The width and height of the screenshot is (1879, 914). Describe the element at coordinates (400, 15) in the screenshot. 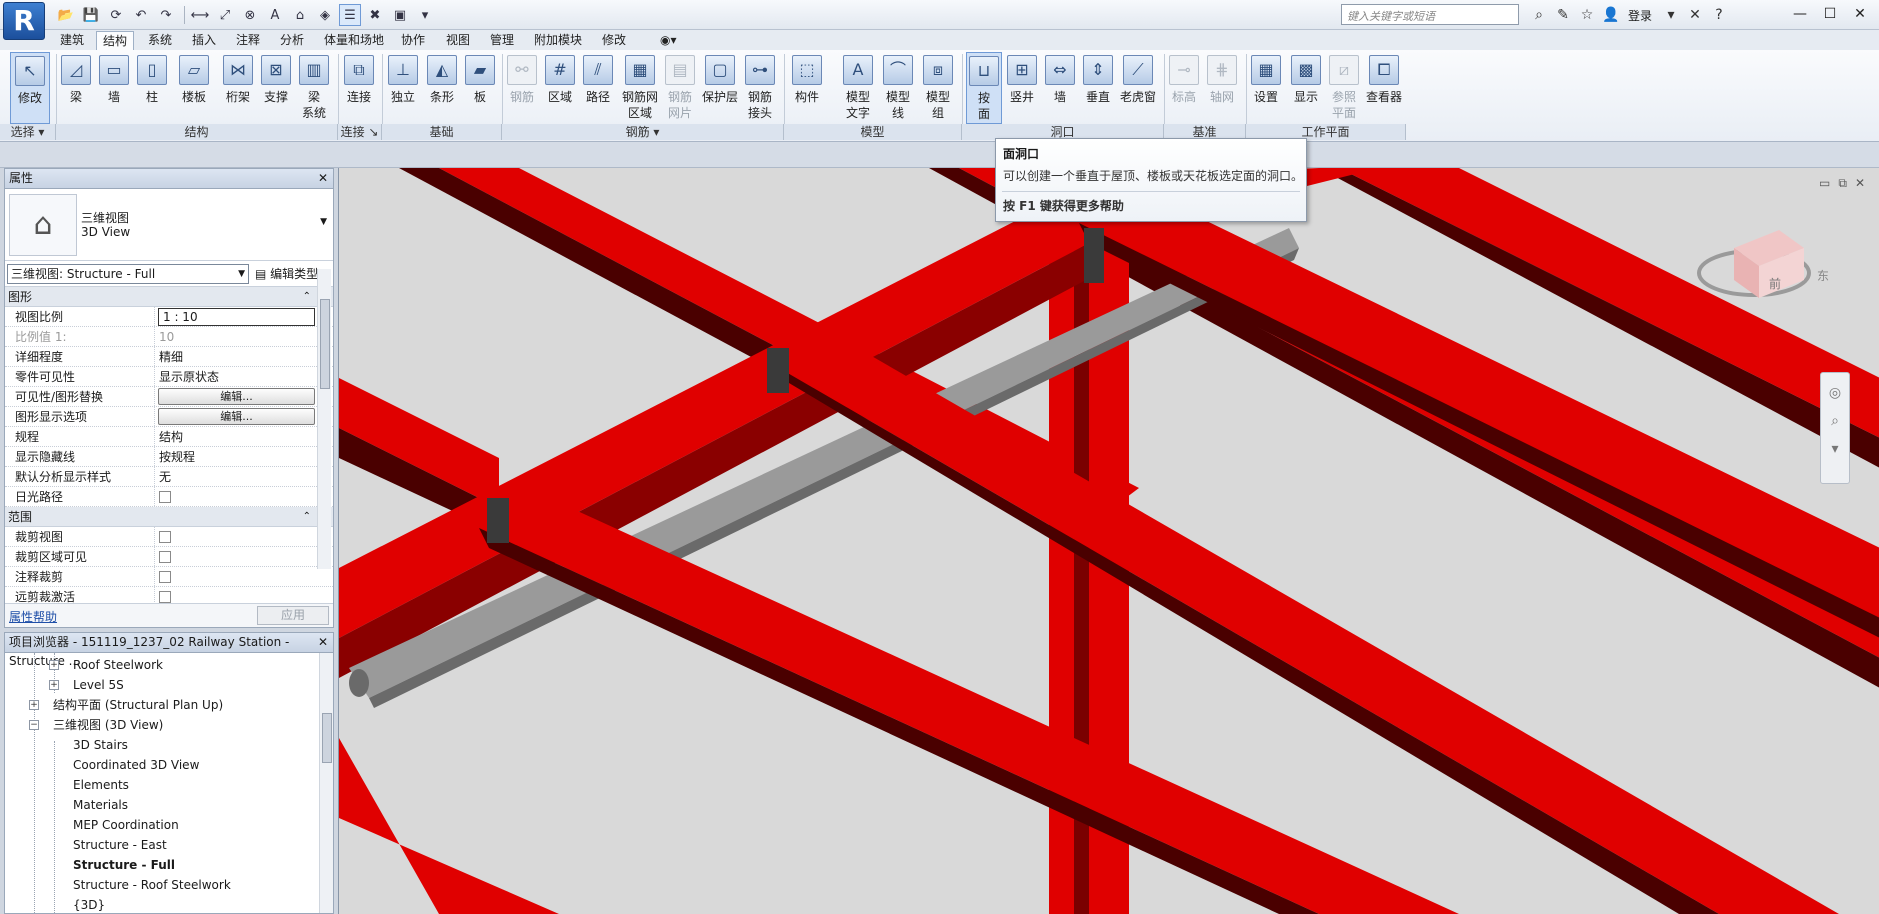

I see `switch-windows-icon: ▣` at that location.